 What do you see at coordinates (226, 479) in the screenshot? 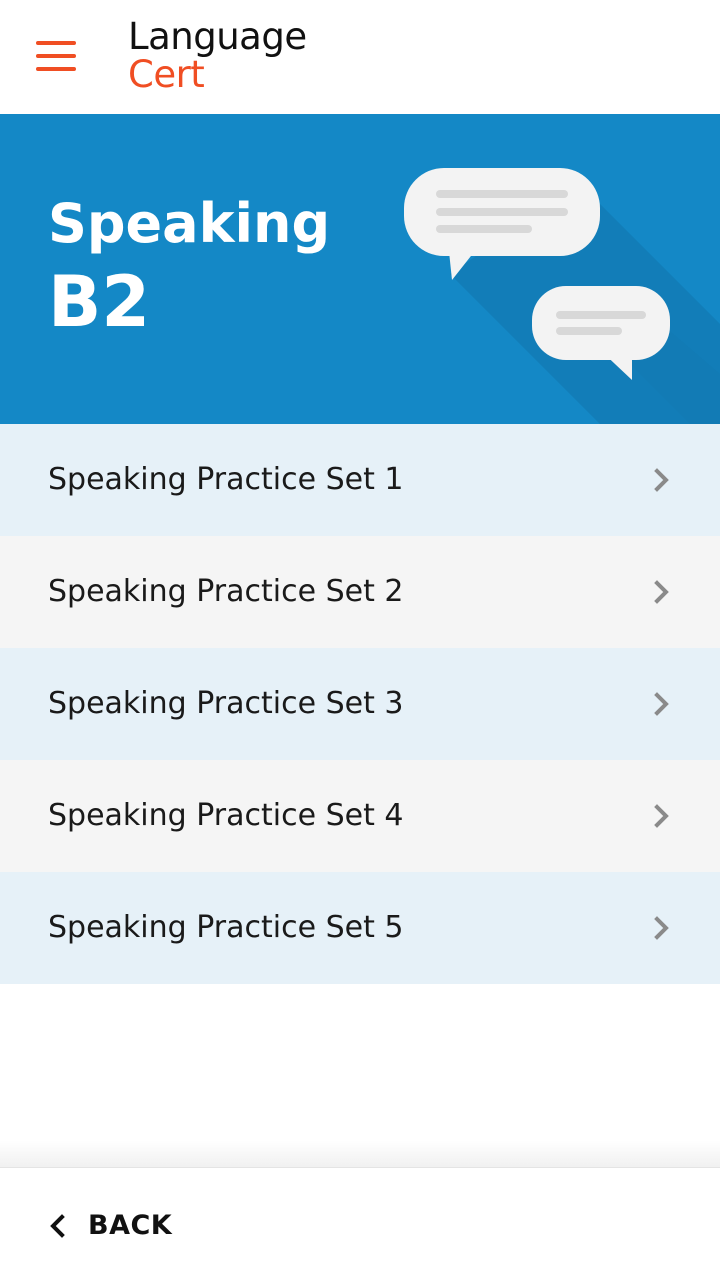
I see `list-item-label: Speaking Practice Set 1` at bounding box center [226, 479].